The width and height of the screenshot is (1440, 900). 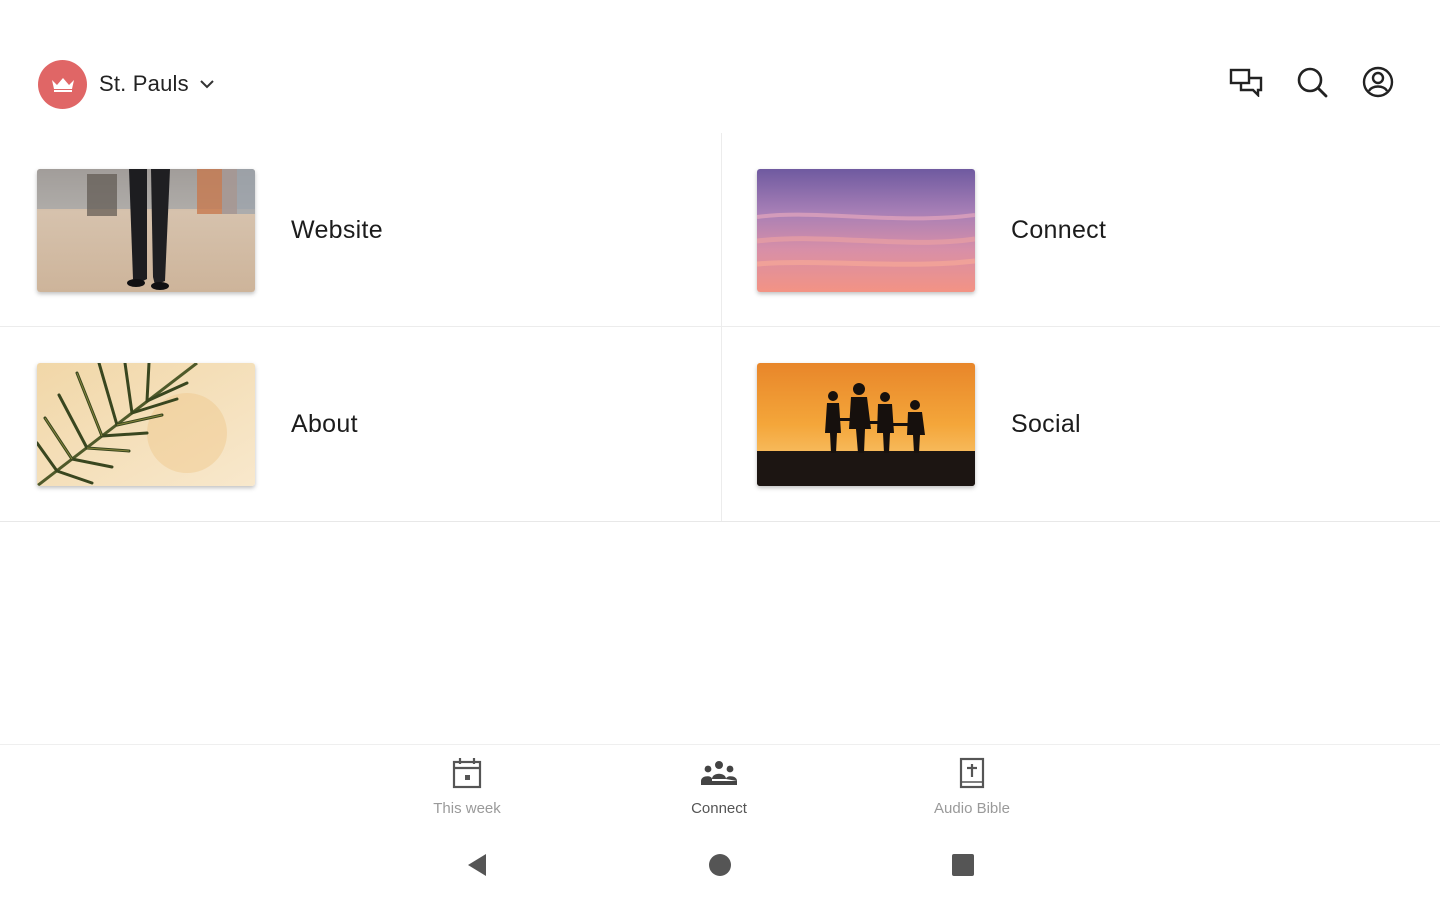 I want to click on tile-social: Social, so click(x=1080, y=424).